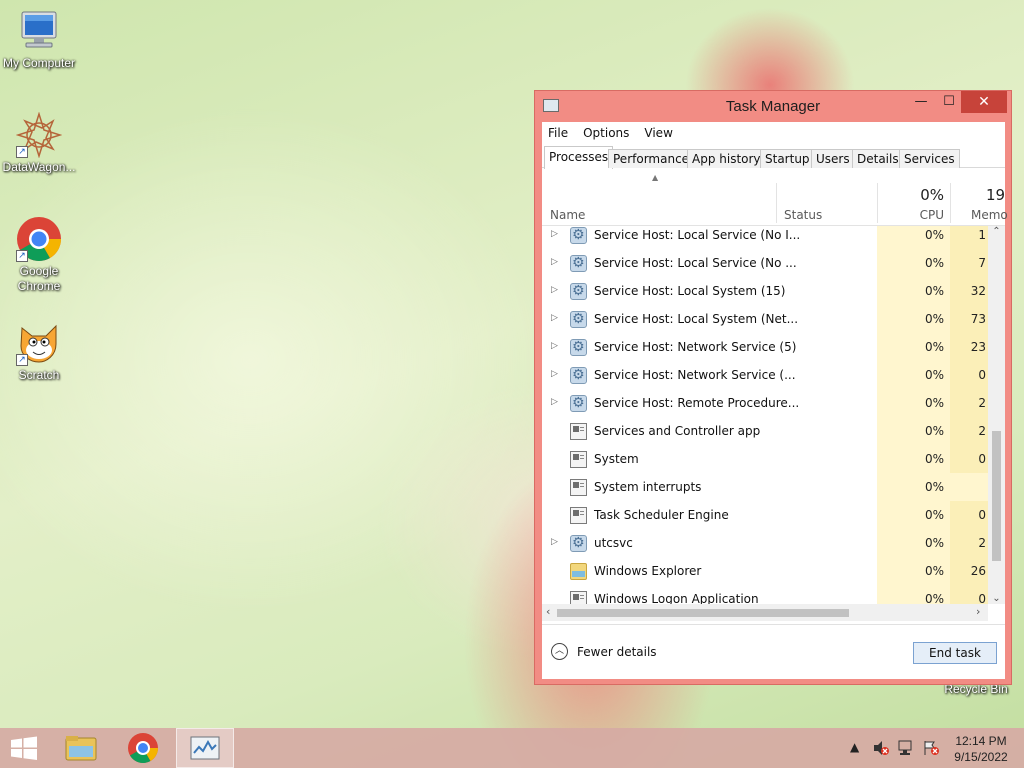 The height and width of the screenshot is (768, 1024). Describe the element at coordinates (39, 375) in the screenshot. I see `desktop-icon-label: Scratch` at that location.